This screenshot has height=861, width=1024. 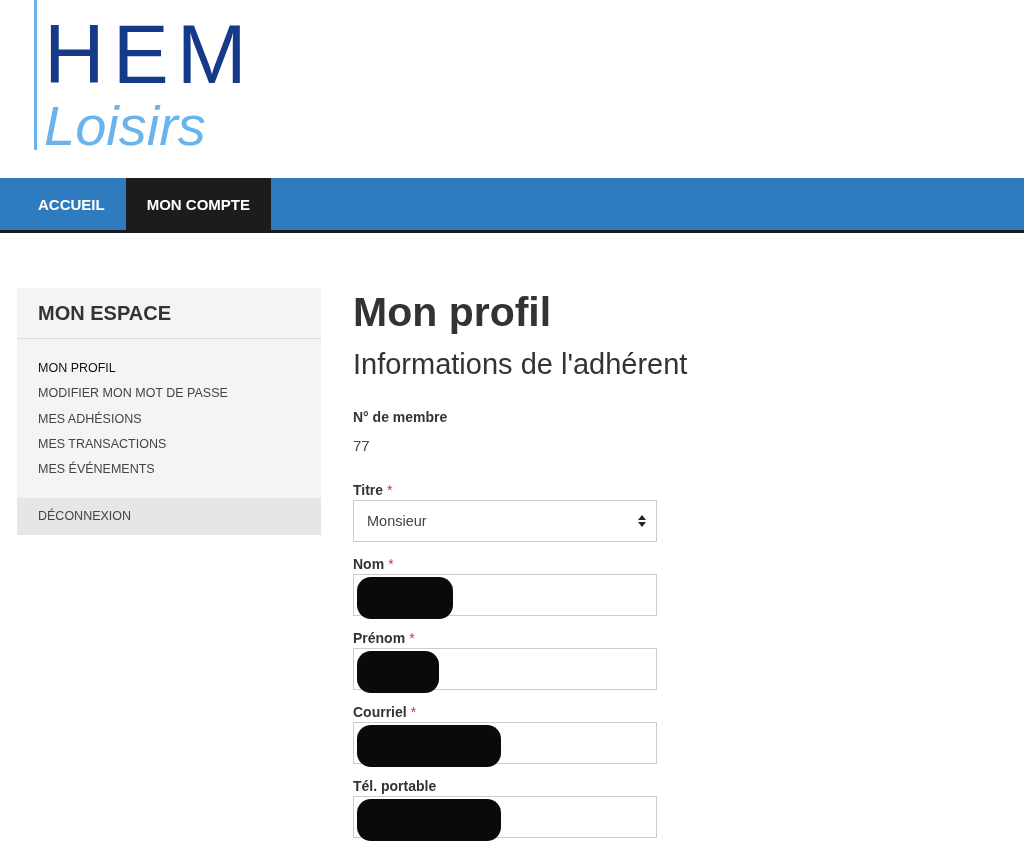 I want to click on field-label: Courriel, so click(x=380, y=713).